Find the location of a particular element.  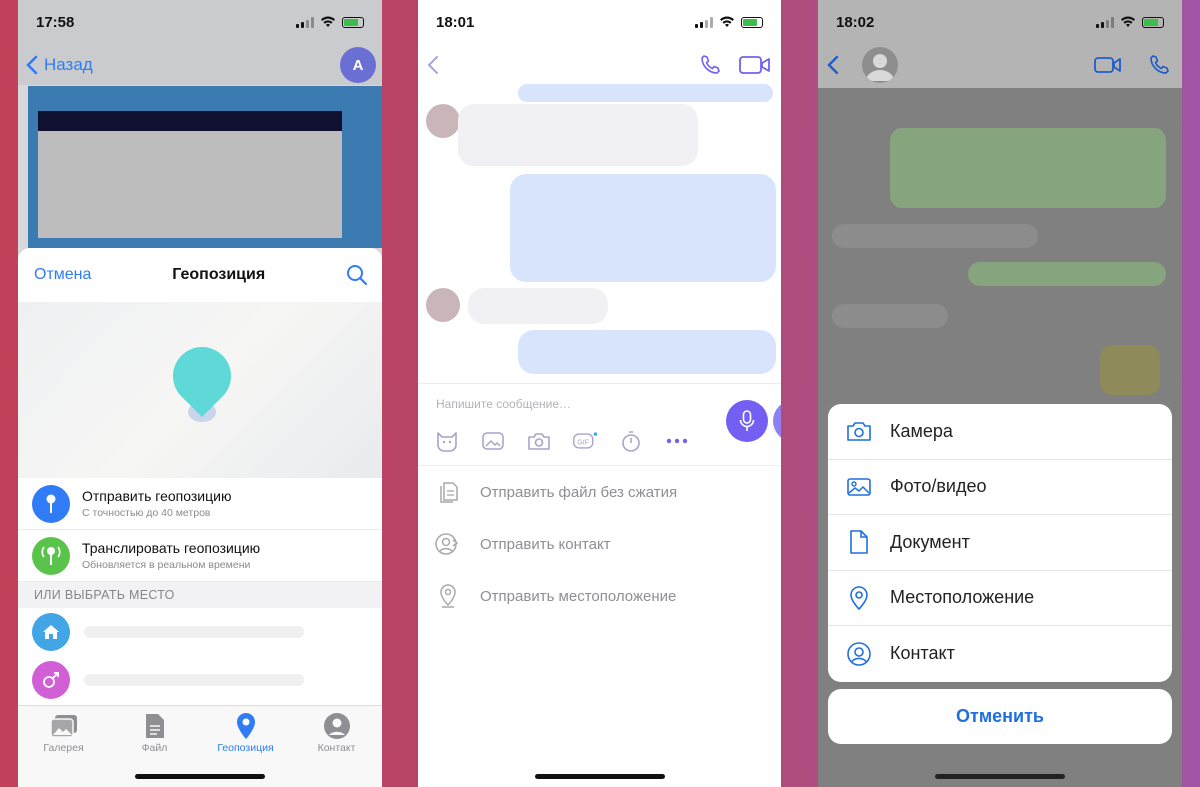

more-icon is located at coordinates (677, 441).